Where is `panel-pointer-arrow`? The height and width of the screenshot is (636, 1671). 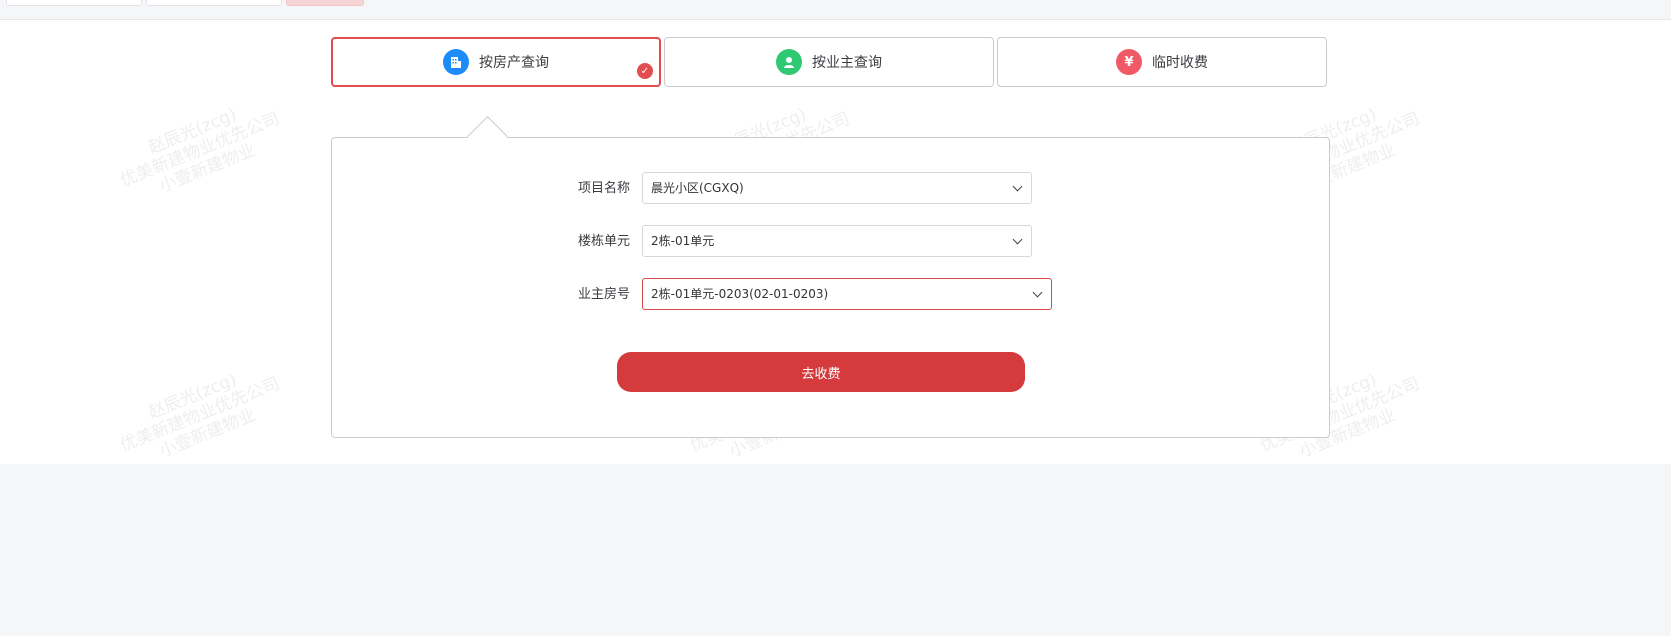
panel-pointer-arrow is located at coordinates (488, 127).